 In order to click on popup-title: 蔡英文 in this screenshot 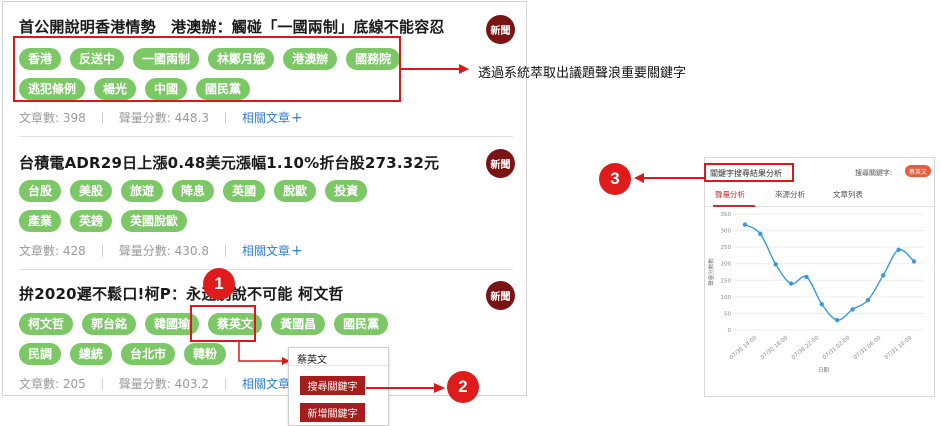, I will do `click(312, 360)`.